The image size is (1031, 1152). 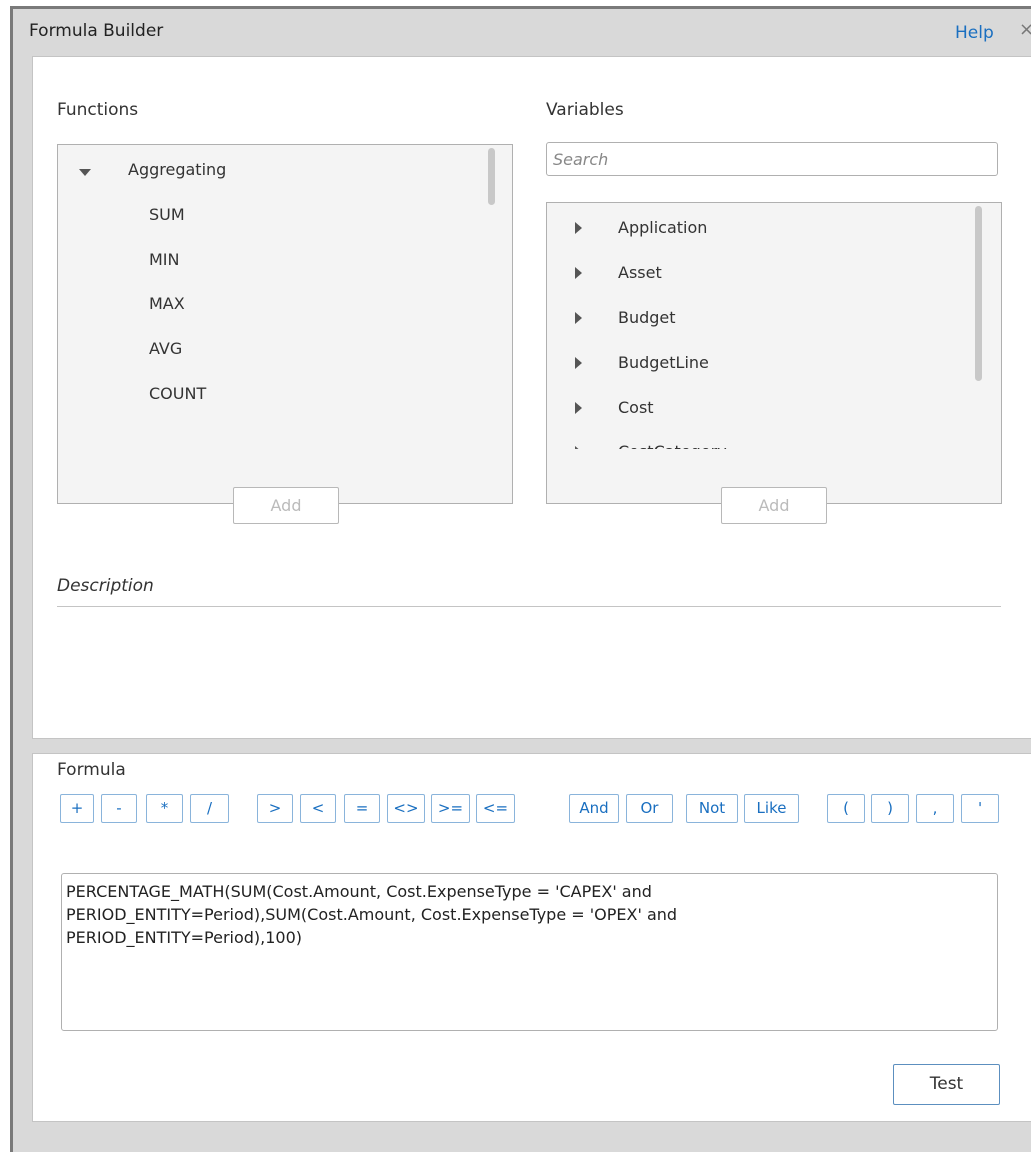 What do you see at coordinates (286, 505) in the screenshot?
I see `add-function-button: Add` at bounding box center [286, 505].